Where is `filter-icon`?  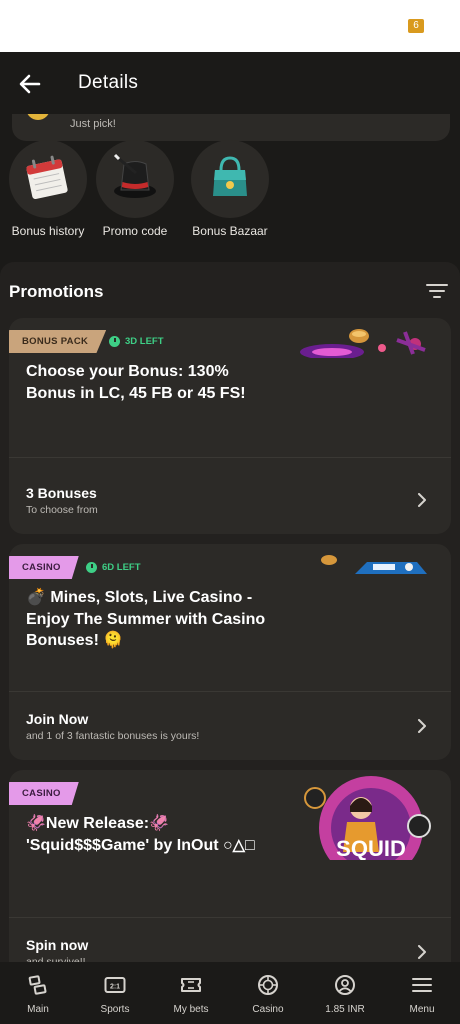 filter-icon is located at coordinates (437, 291).